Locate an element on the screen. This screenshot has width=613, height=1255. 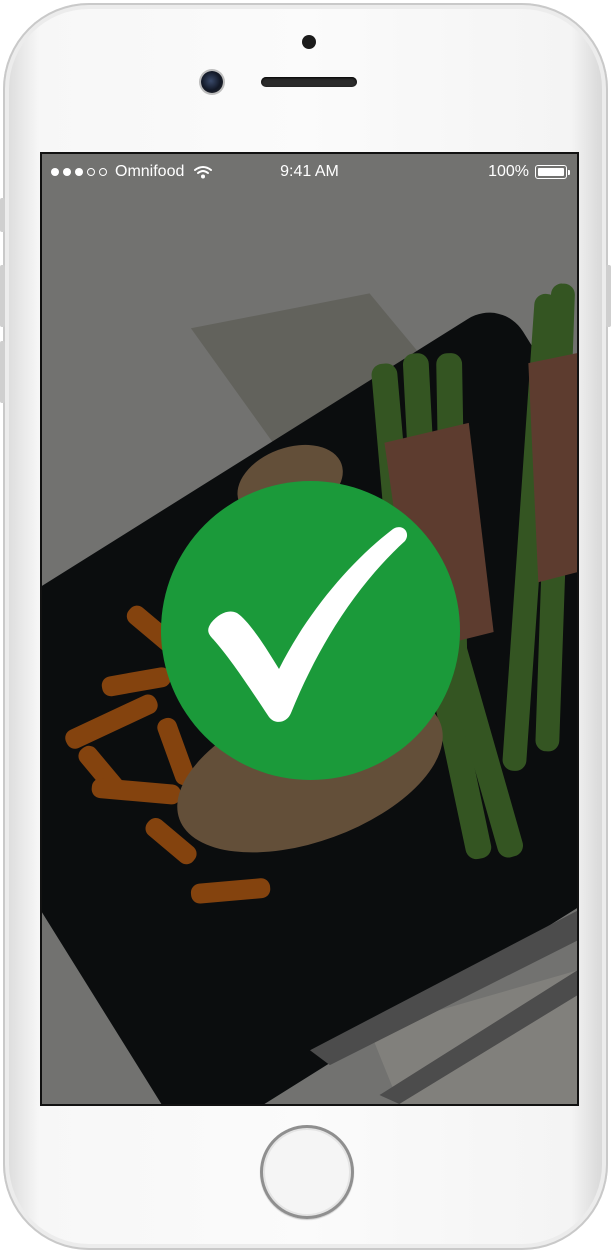
battery-nub is located at coordinates (569, 172).